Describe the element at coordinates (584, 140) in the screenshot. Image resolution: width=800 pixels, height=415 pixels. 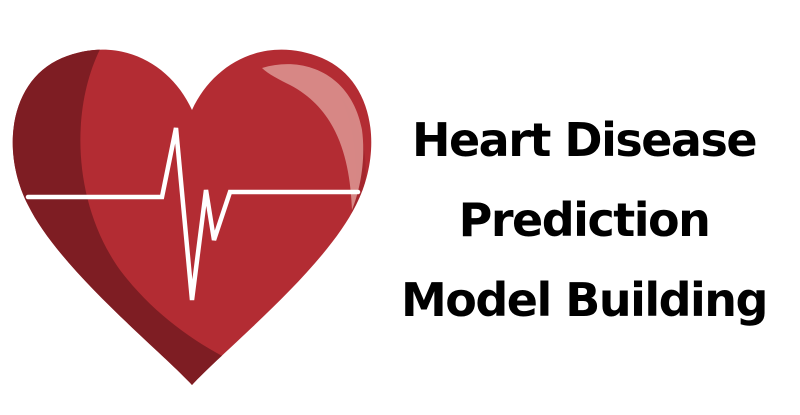
I see `title-line-1: Heart Disease` at that location.